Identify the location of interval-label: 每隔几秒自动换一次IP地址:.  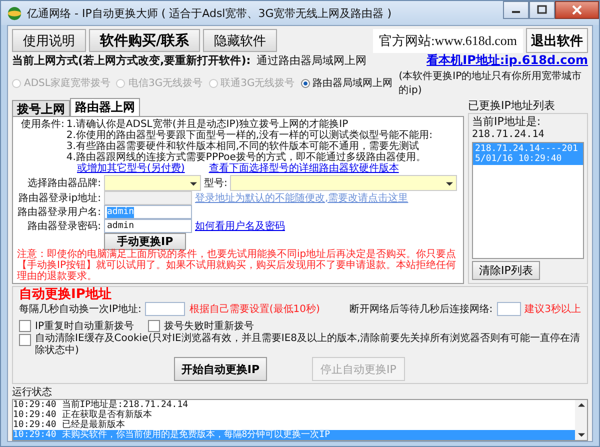
(80, 309).